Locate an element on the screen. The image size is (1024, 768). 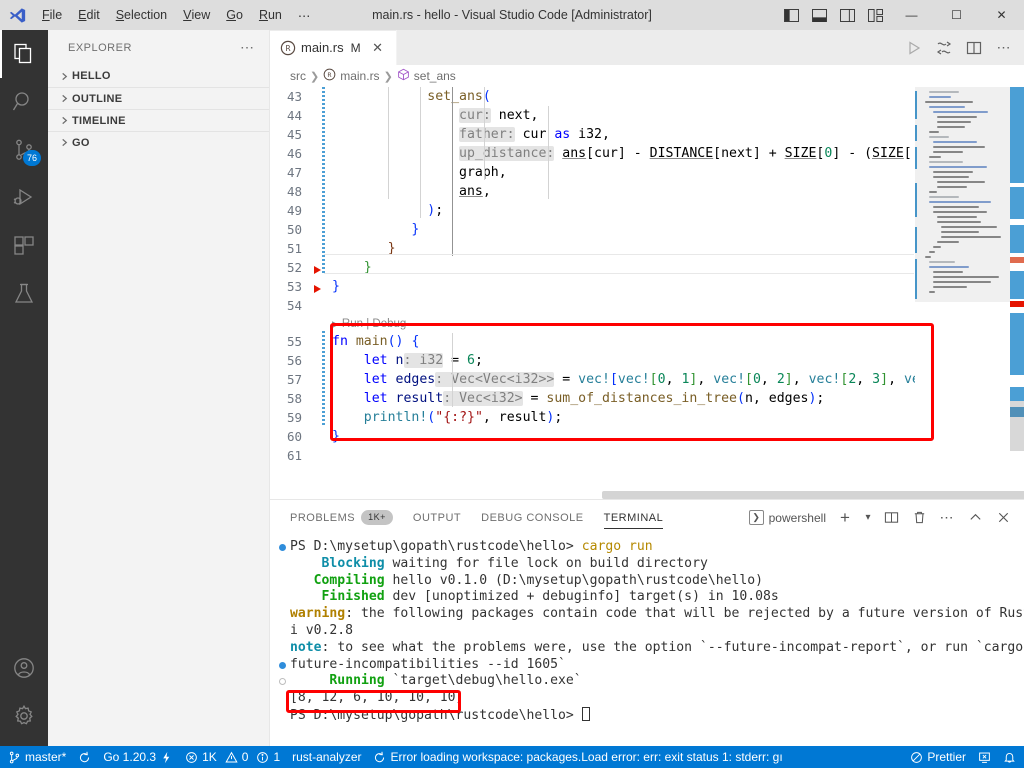
tab-debug-console: DEBUG CONSOLE is located at coordinates (532, 517).